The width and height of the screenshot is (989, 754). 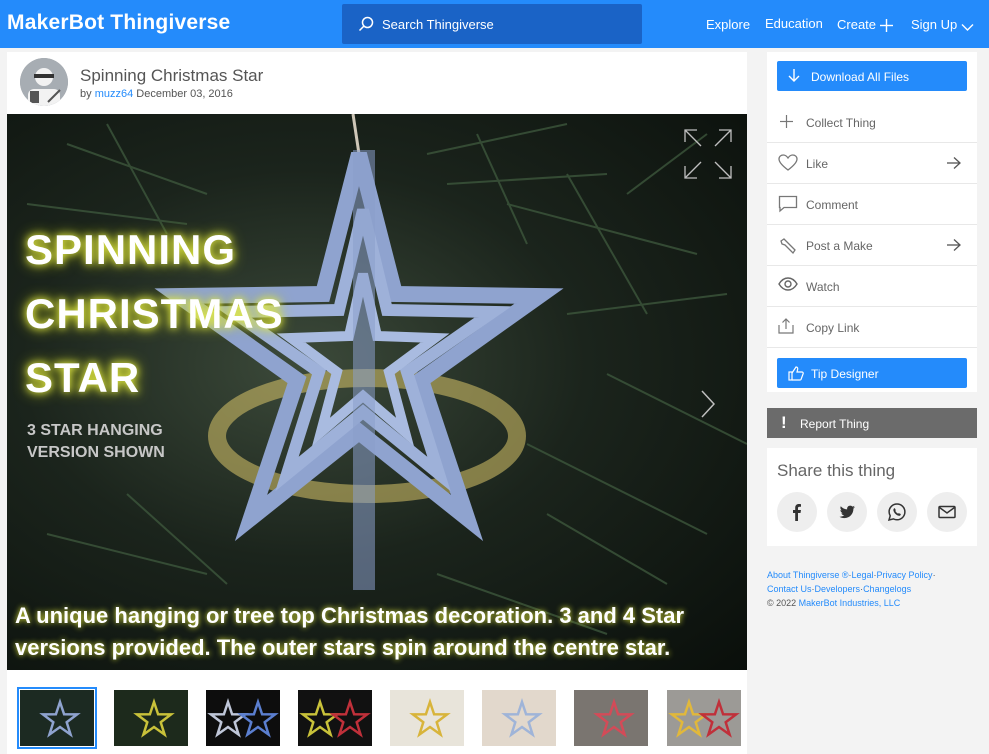 I want to click on site-logo: MakerBot Thingiverse, so click(x=118, y=23).